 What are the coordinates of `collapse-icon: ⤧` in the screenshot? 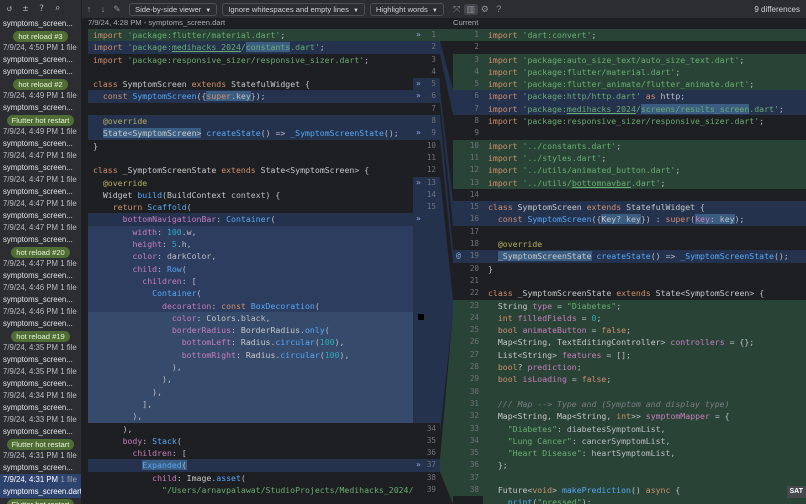 It's located at (457, 9).